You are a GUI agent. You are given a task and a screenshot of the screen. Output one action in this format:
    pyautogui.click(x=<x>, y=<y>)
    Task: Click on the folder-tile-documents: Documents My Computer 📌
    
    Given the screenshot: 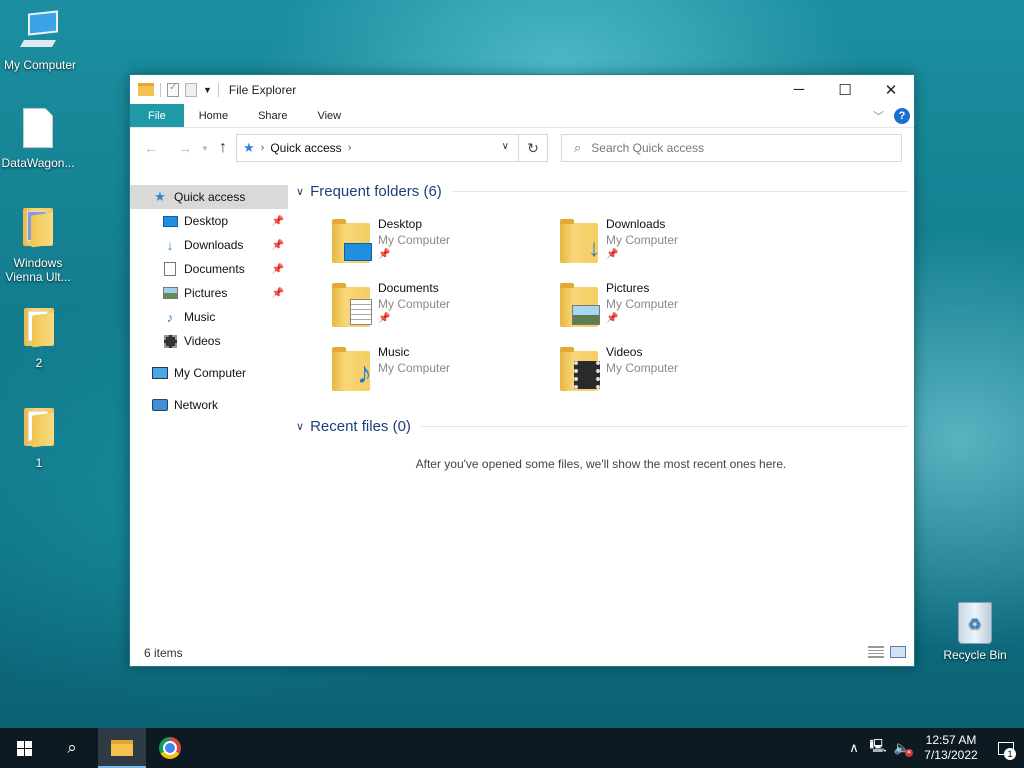 What is the action you would take?
    pyautogui.click(x=442, y=311)
    